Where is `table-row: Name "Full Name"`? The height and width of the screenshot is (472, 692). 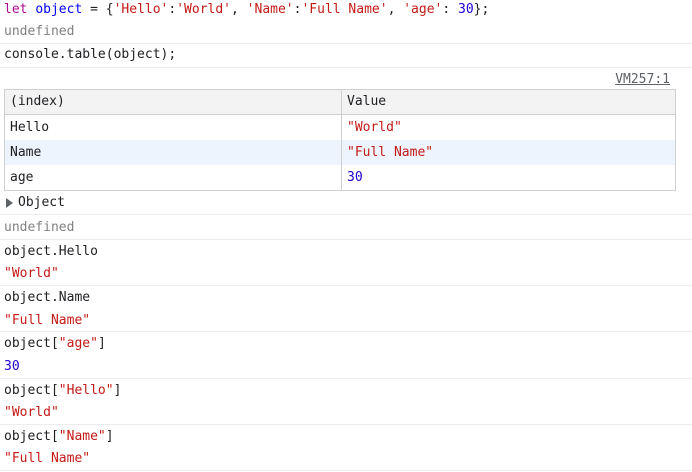 table-row: Name "Full Name" is located at coordinates (340, 152).